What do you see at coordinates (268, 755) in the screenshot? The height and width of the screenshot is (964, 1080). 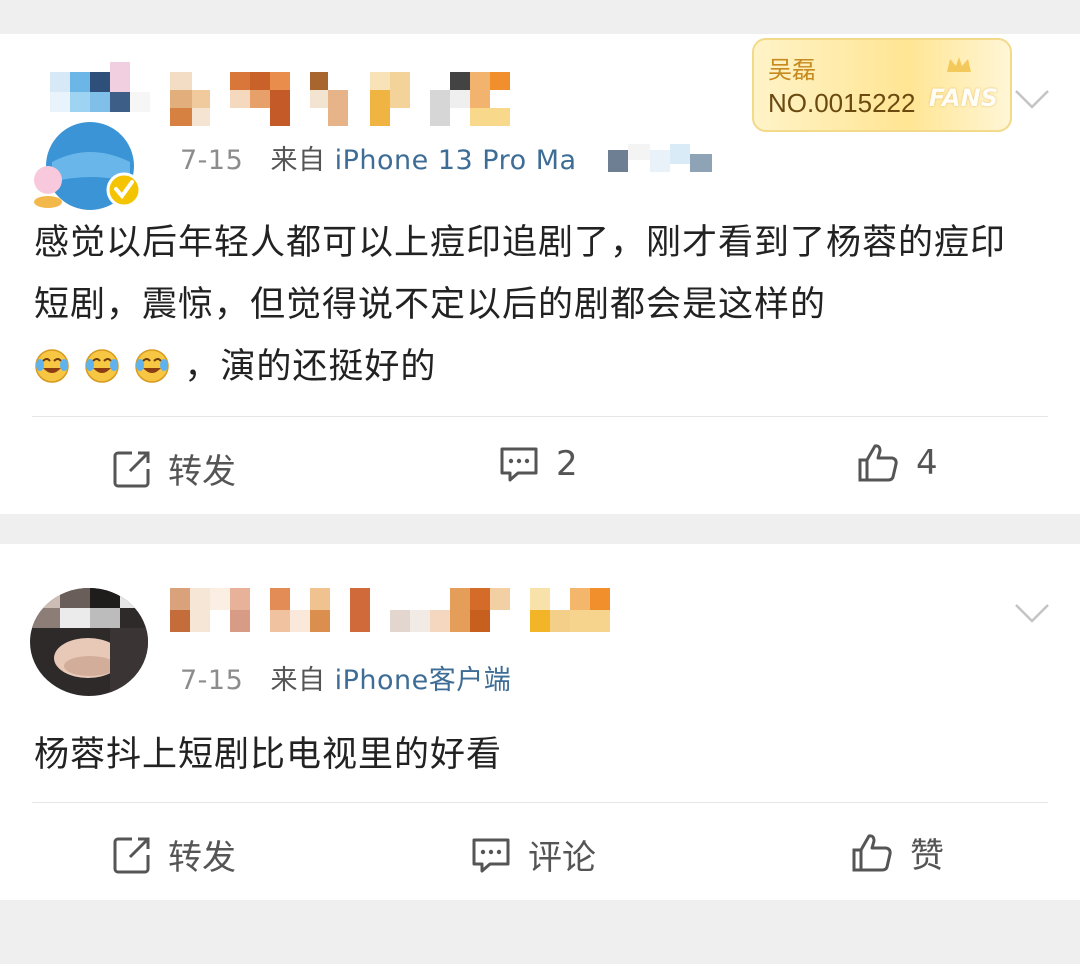 I see `post-text: 杨蓉抖上短剧比电视里的好看` at bounding box center [268, 755].